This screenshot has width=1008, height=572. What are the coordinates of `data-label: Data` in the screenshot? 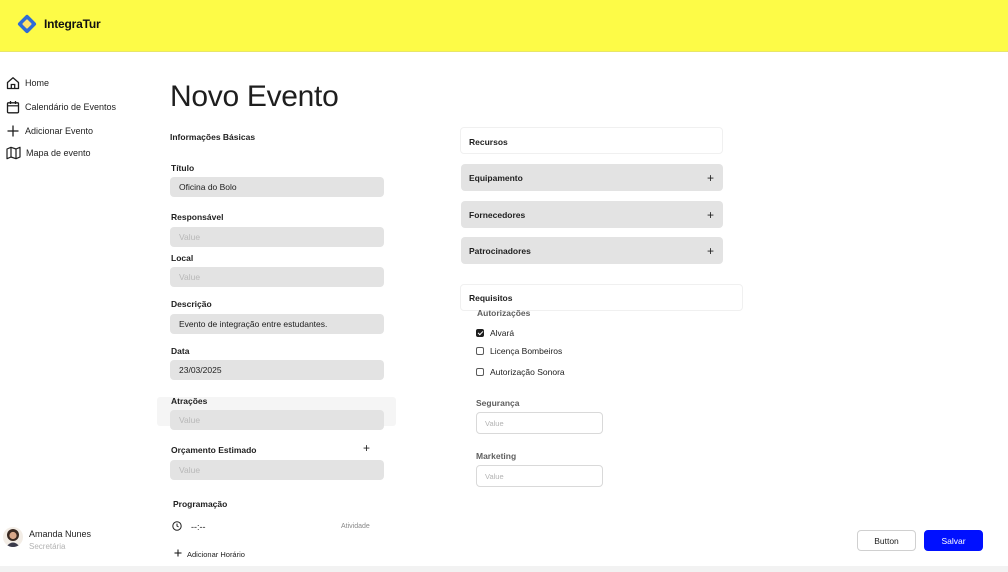 It's located at (180, 351).